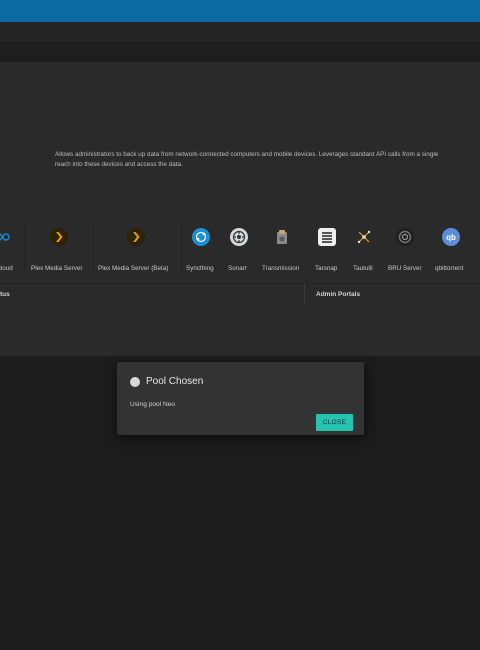 This screenshot has width=480, height=650. I want to click on plugin-tile-qbittorrent: qb qbittorrent, so click(452, 250).